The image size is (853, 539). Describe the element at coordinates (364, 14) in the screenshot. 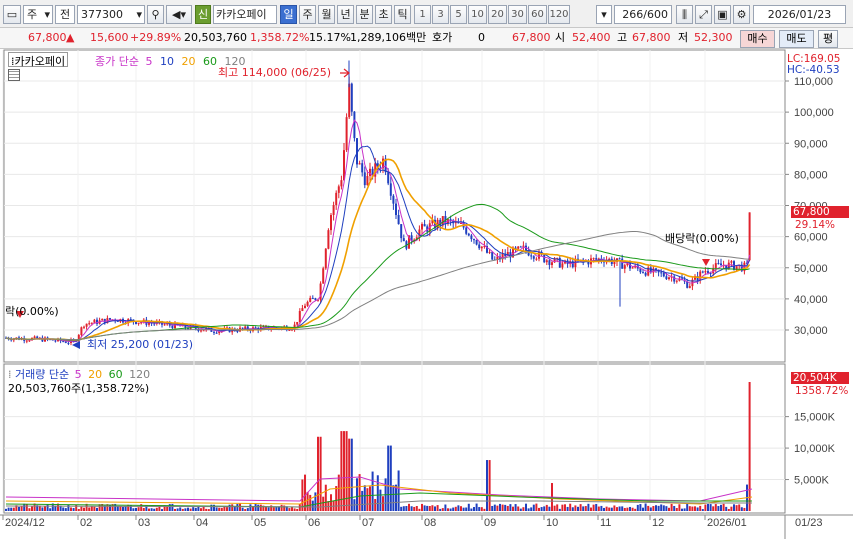

I see `period-button-4: 분` at that location.